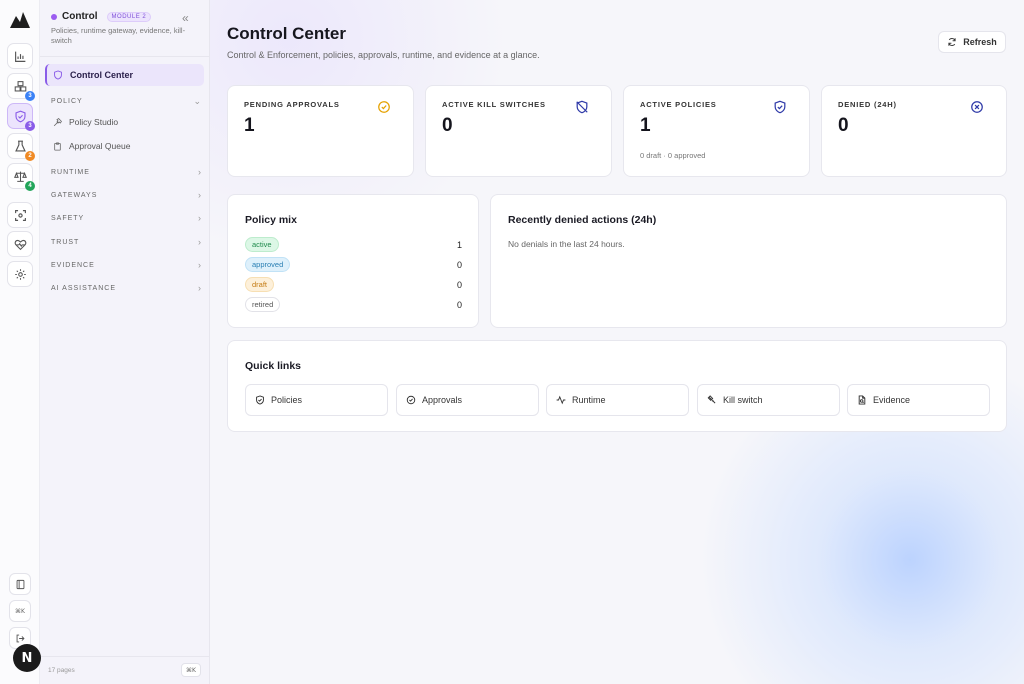  What do you see at coordinates (316, 400) in the screenshot?
I see `quick-link-policies: Policies` at bounding box center [316, 400].